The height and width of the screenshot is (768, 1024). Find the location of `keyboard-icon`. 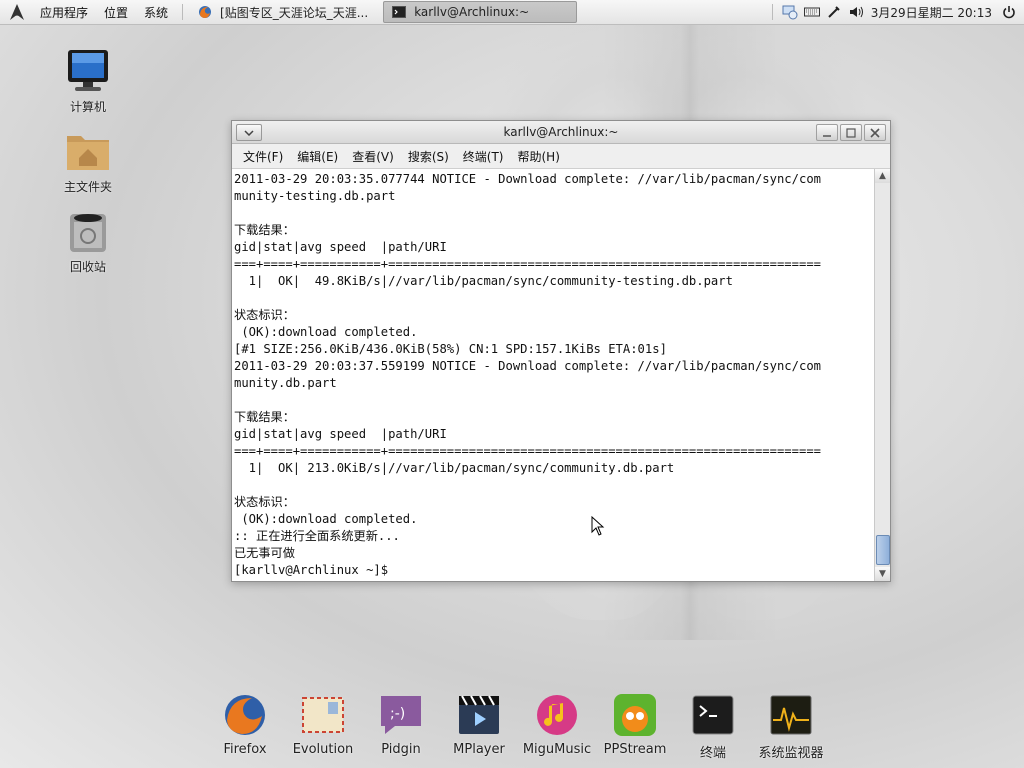

keyboard-icon is located at coordinates (811, 12).